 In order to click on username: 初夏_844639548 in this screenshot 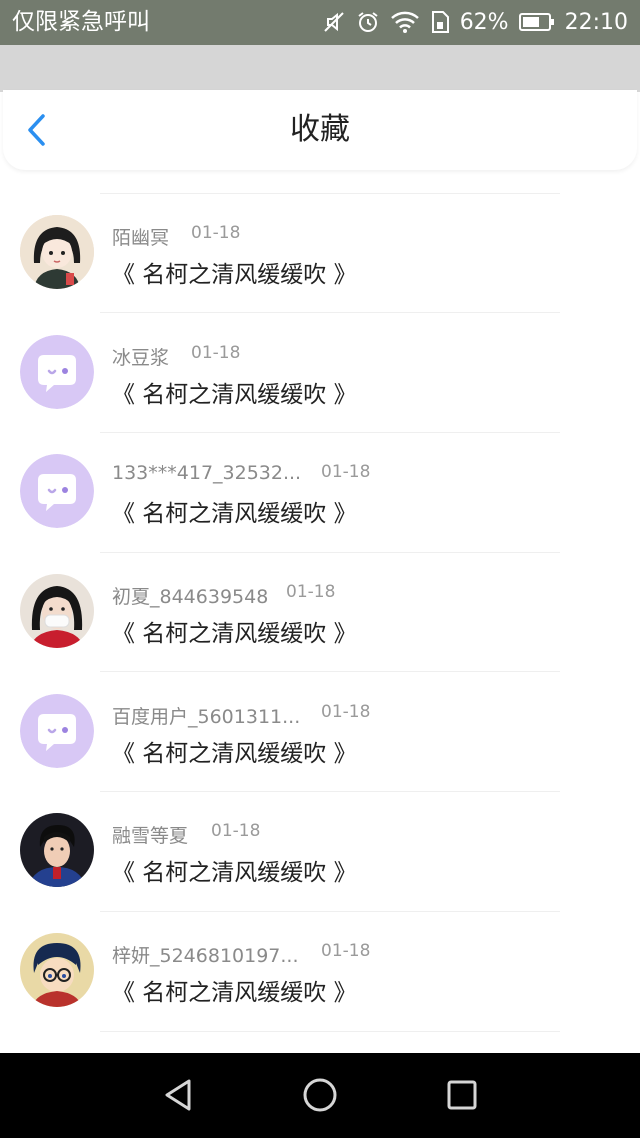, I will do `click(190, 597)`.